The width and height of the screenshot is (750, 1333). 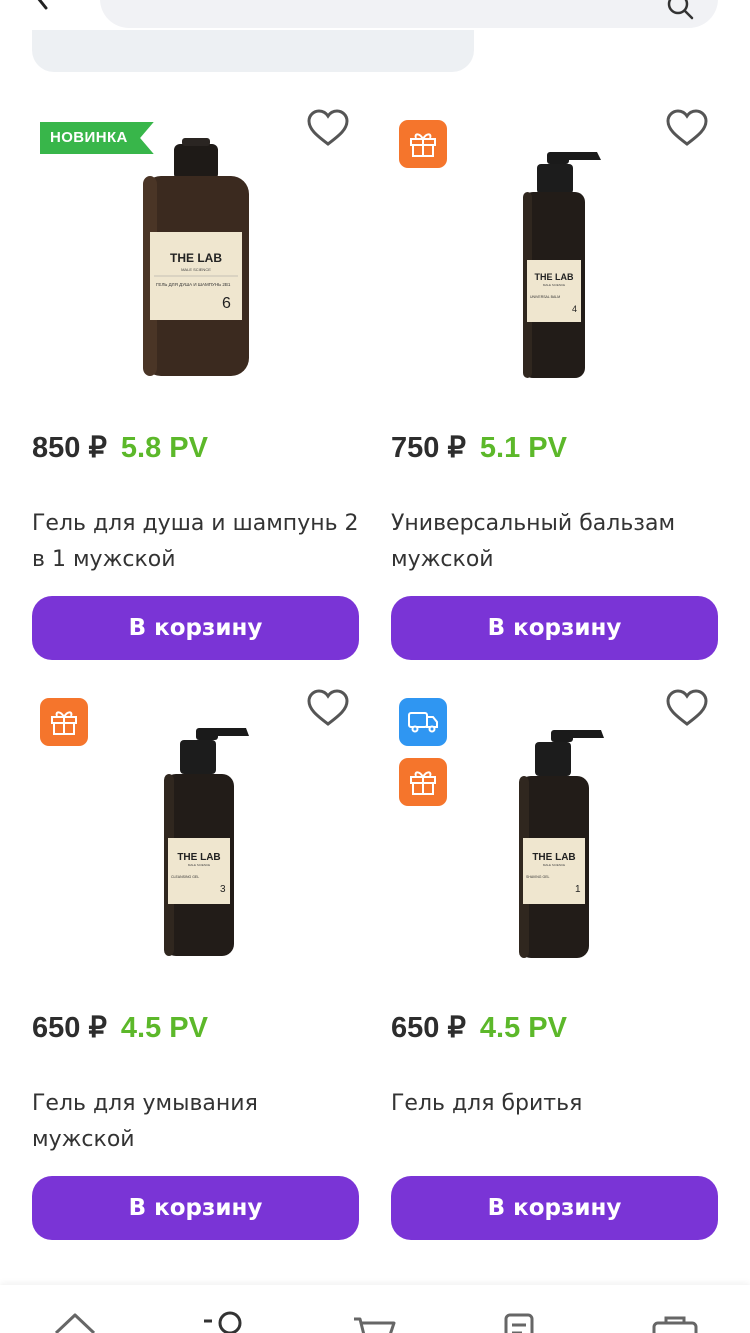 What do you see at coordinates (164, 448) in the screenshot?
I see `pv-points: 5.8 PV` at bounding box center [164, 448].